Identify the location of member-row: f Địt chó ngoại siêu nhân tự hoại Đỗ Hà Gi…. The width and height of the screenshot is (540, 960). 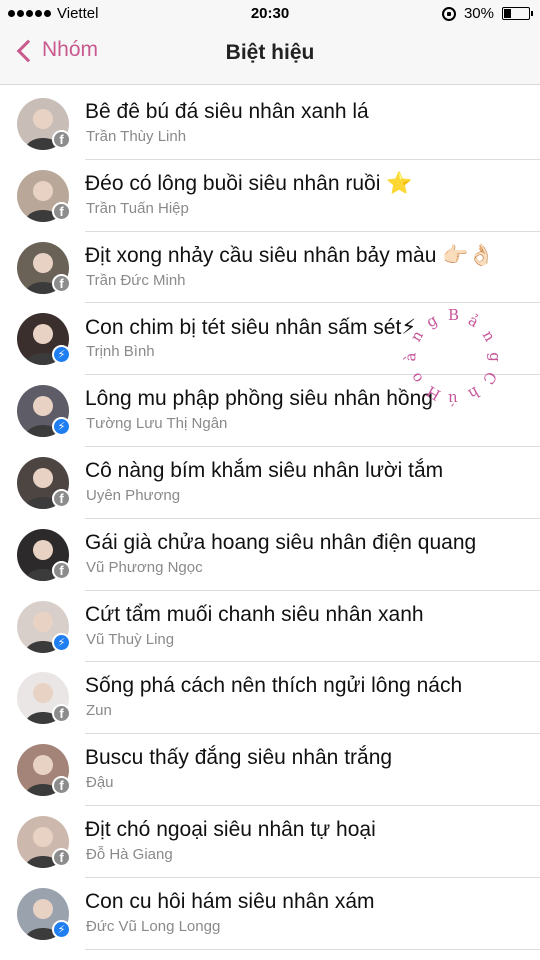
(270, 842).